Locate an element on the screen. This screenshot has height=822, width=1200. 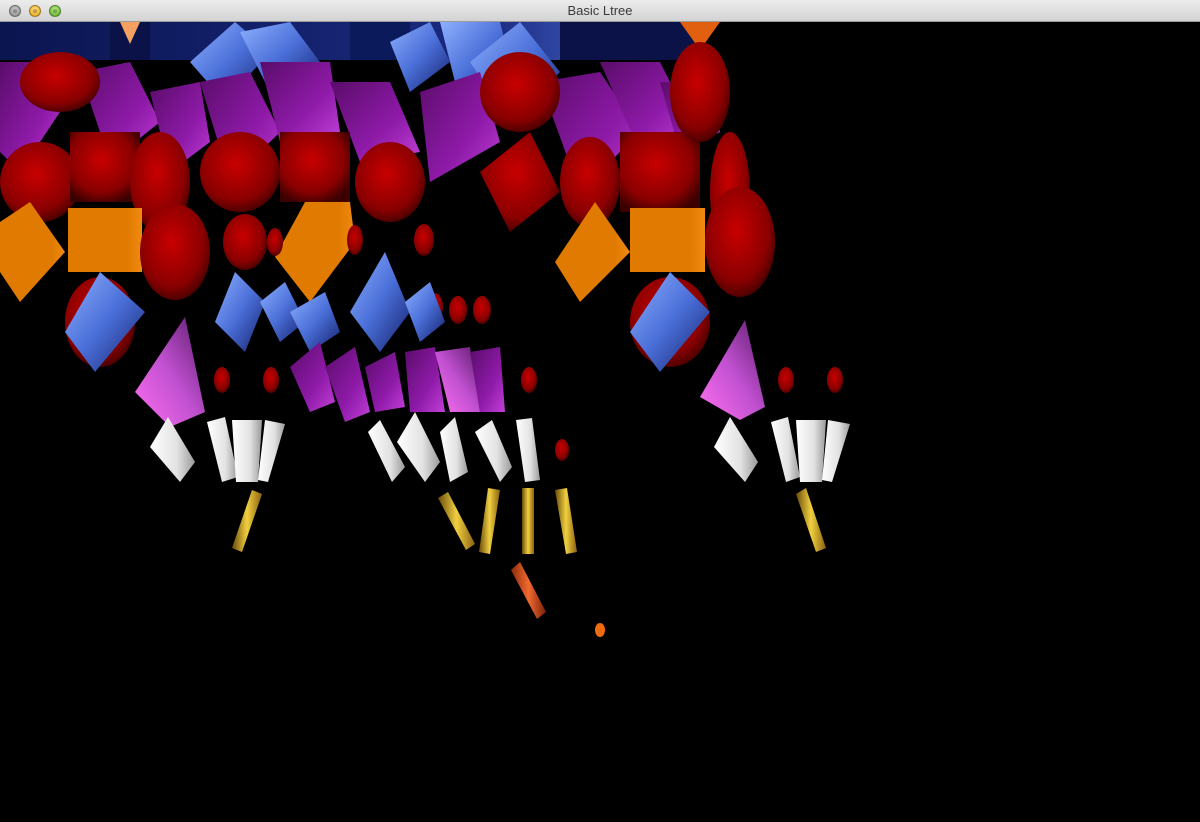
window-title: Basic Ltree is located at coordinates (600, 10).